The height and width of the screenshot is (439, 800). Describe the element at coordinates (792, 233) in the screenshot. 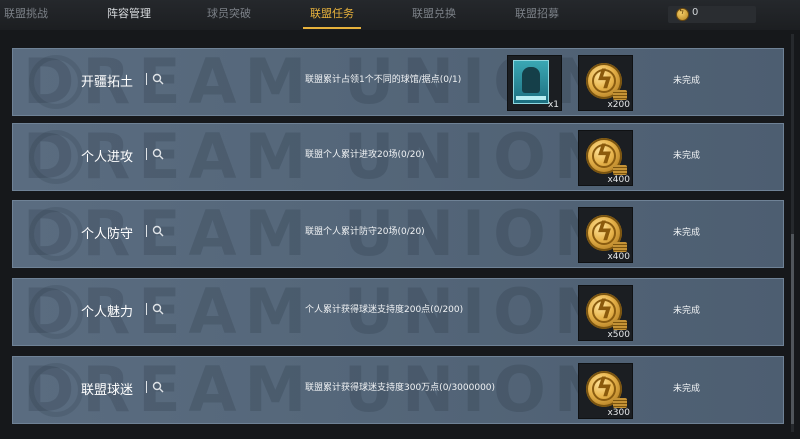

I see `scrollbar` at that location.